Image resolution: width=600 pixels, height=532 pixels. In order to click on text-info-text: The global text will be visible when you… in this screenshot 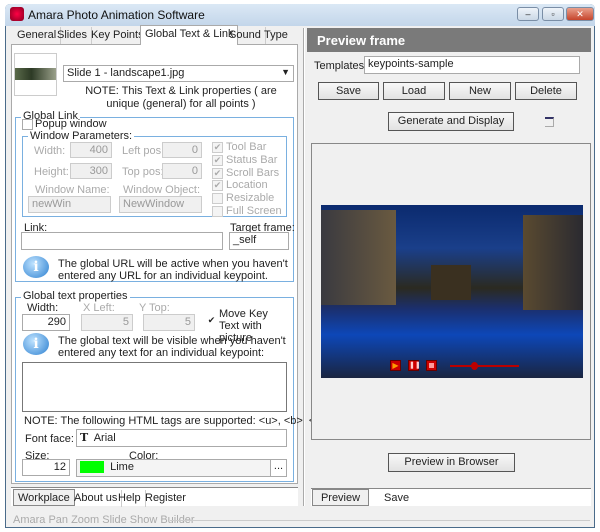, I will do `click(172, 347)`.